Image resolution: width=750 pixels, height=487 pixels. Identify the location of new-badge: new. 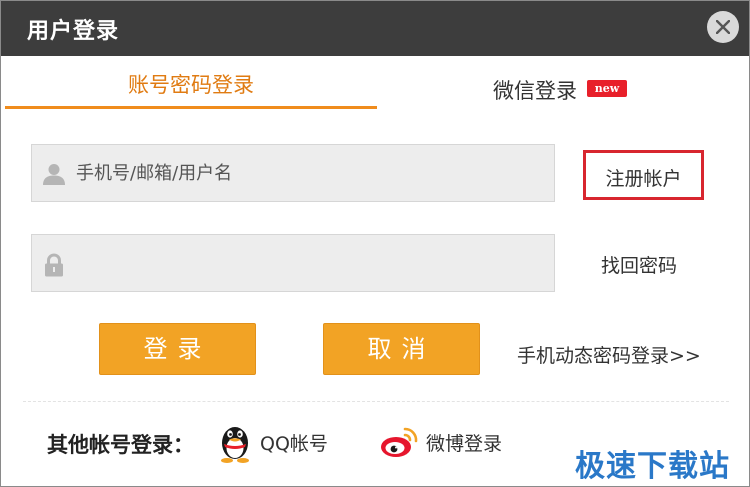
(607, 88).